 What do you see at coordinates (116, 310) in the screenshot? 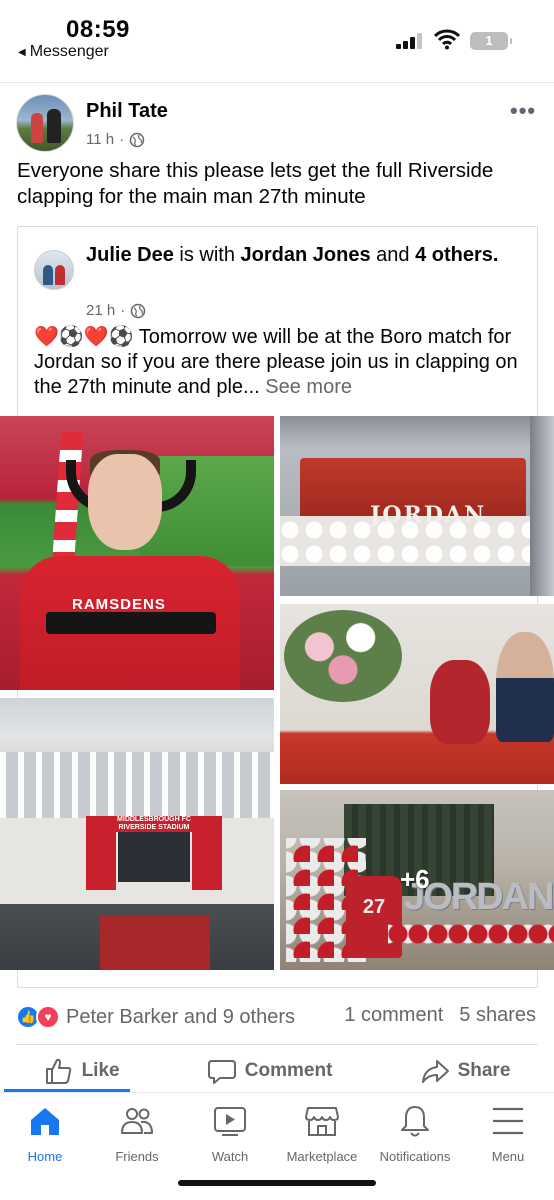
I see `shared-post-meta: 21 h ·` at bounding box center [116, 310].